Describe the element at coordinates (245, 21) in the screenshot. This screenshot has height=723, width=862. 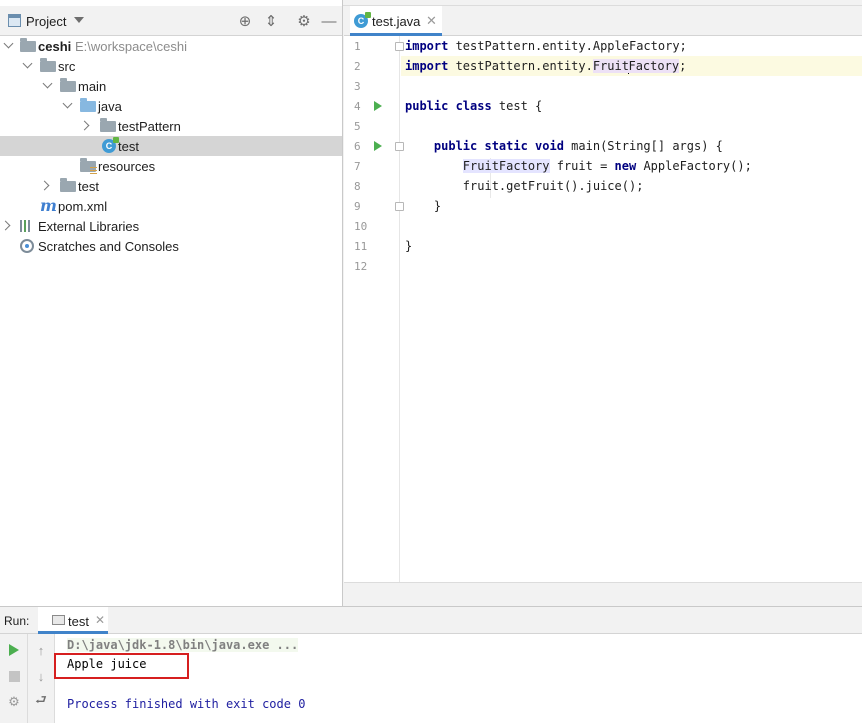
I see `locate-icon: ⊕` at that location.